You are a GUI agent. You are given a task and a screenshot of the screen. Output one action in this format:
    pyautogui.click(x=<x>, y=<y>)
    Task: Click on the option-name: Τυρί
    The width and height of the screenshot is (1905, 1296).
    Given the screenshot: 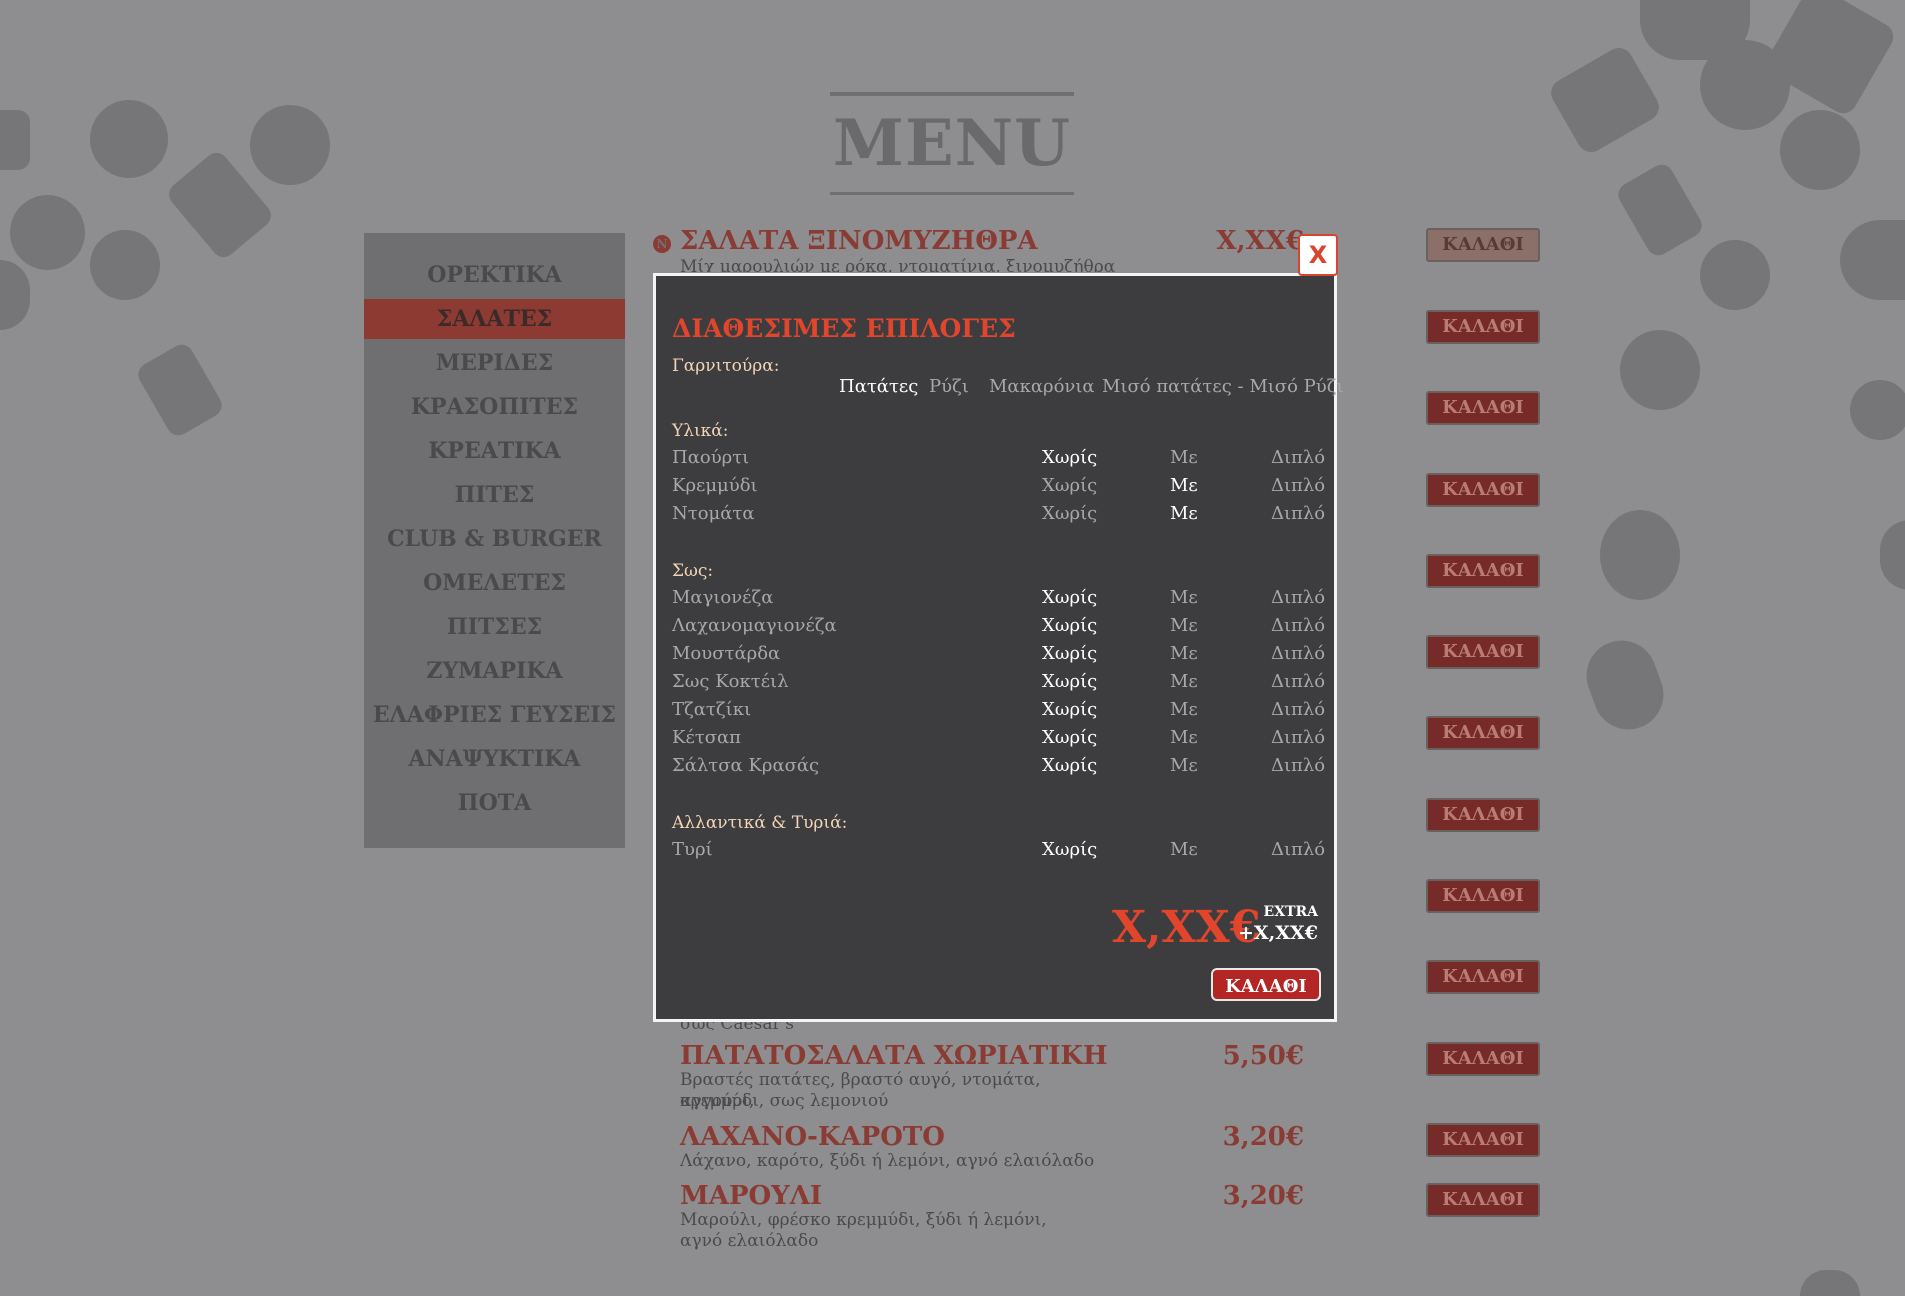 What is the action you would take?
    pyautogui.click(x=692, y=849)
    